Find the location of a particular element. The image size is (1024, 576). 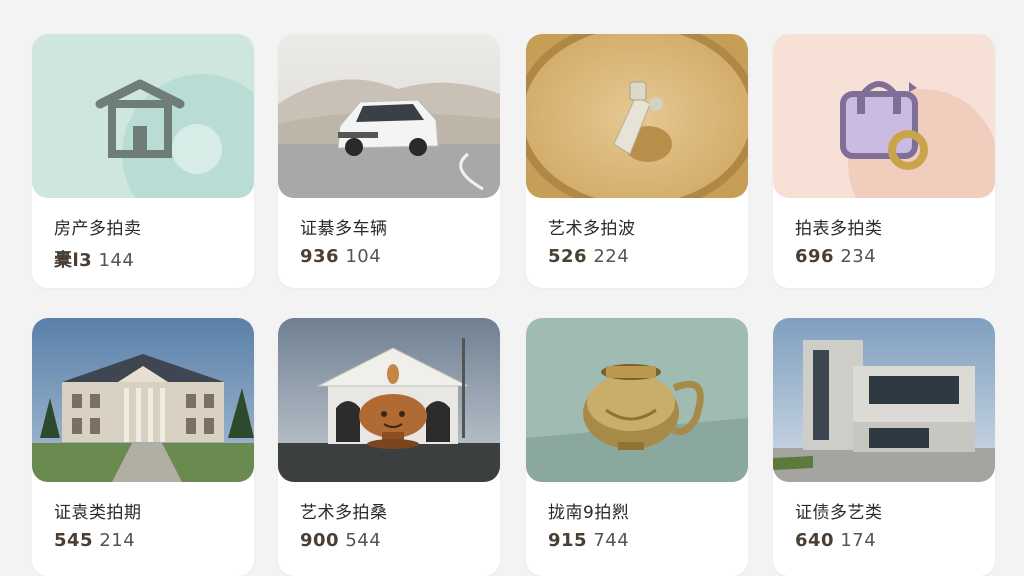

card-title: 证债多艺类 is located at coordinates (839, 513).